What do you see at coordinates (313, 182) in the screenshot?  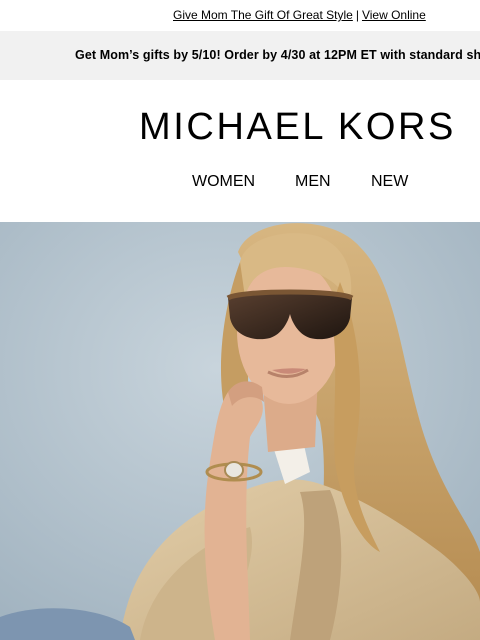 I see `nav-item-men: MEN` at bounding box center [313, 182].